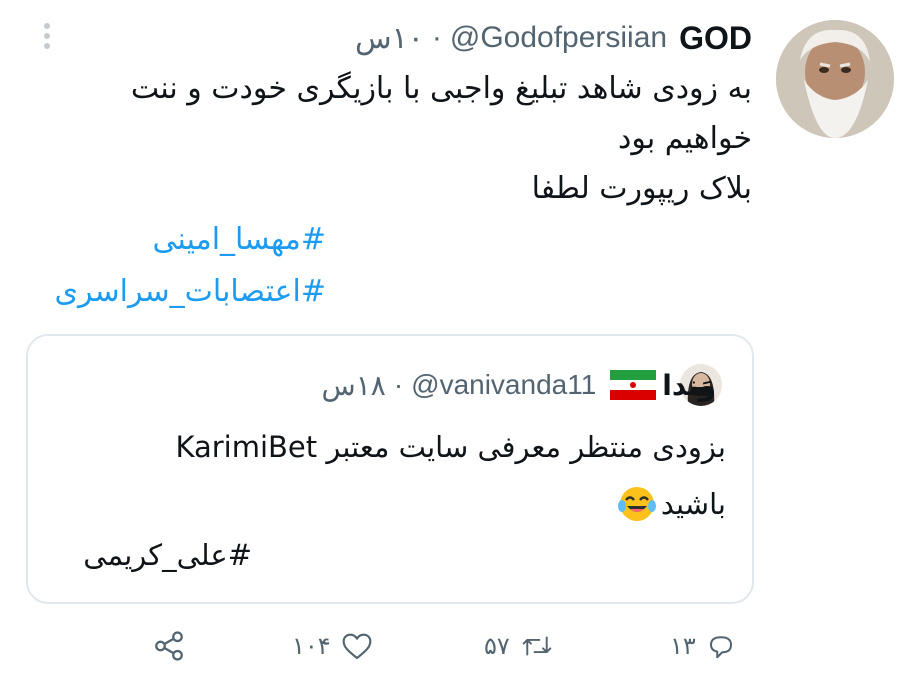 The image size is (918, 686). I want to click on quoted-time: ۱۸س, so click(354, 385).